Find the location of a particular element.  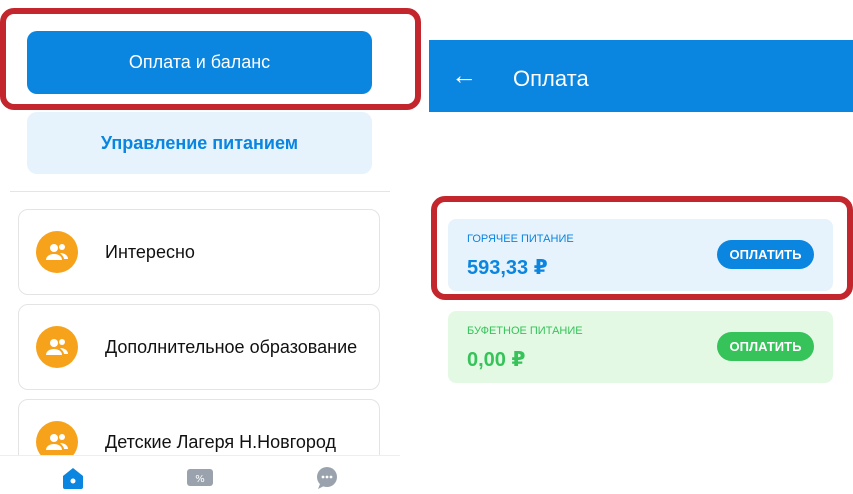

food-management-button: Управление питанием is located at coordinates (199, 143).